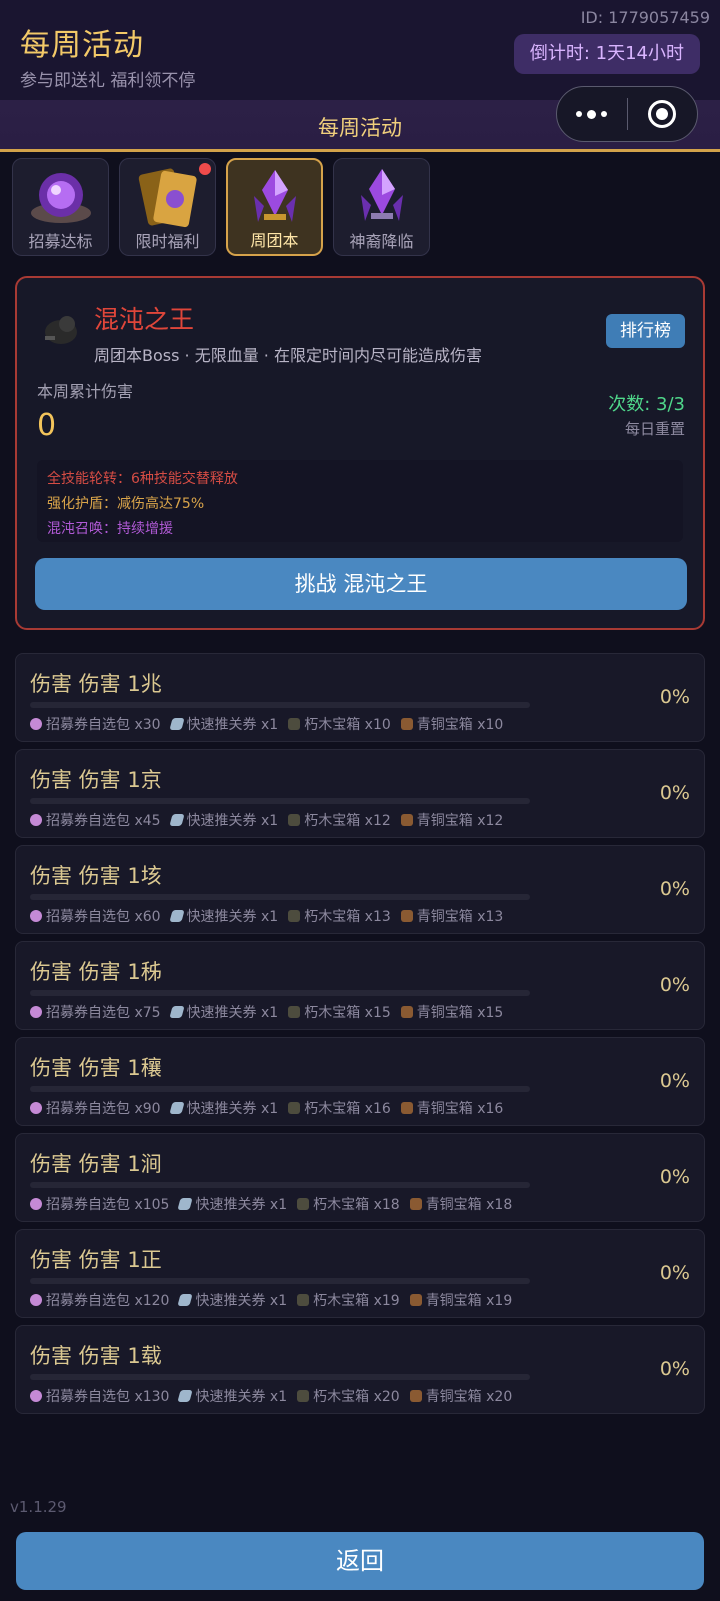  Describe the element at coordinates (460, 917) in the screenshot. I see `reward-item-label: 青铜宝箱 x13` at that location.